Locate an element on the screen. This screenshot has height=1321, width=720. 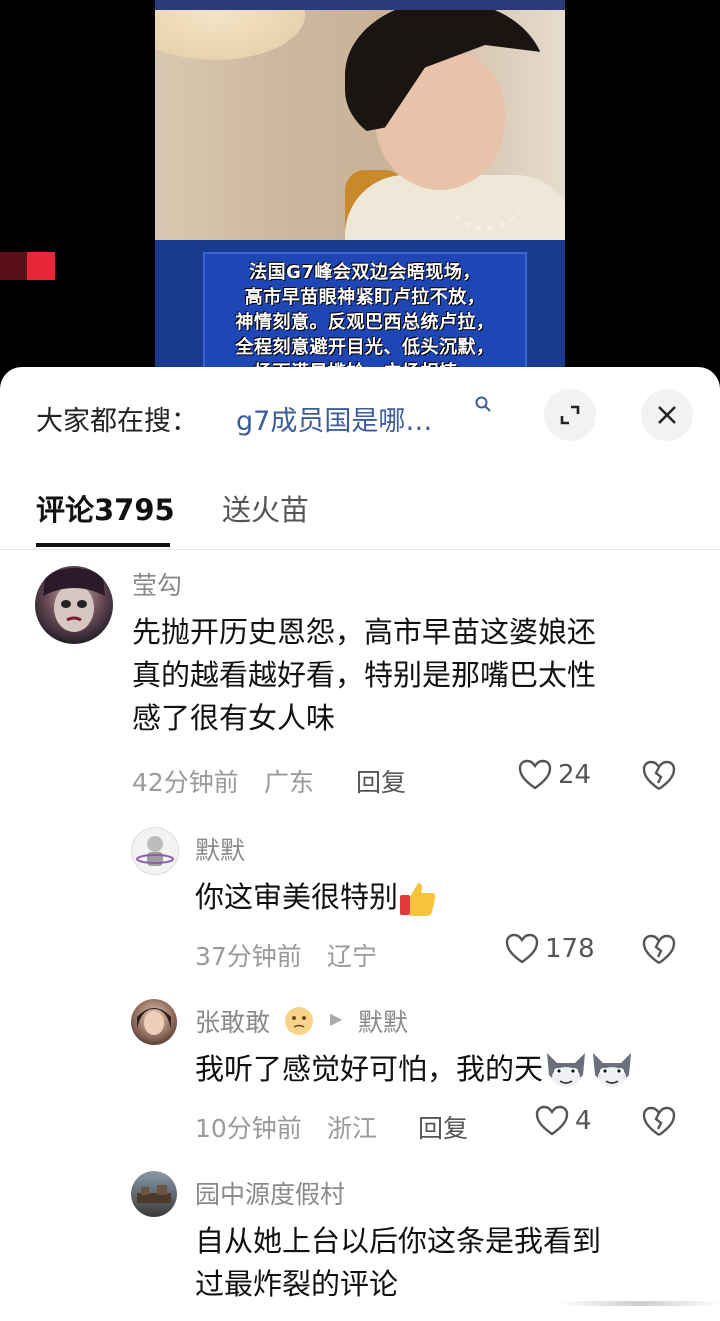
comment-username: 默默 is located at coordinates (220, 849).